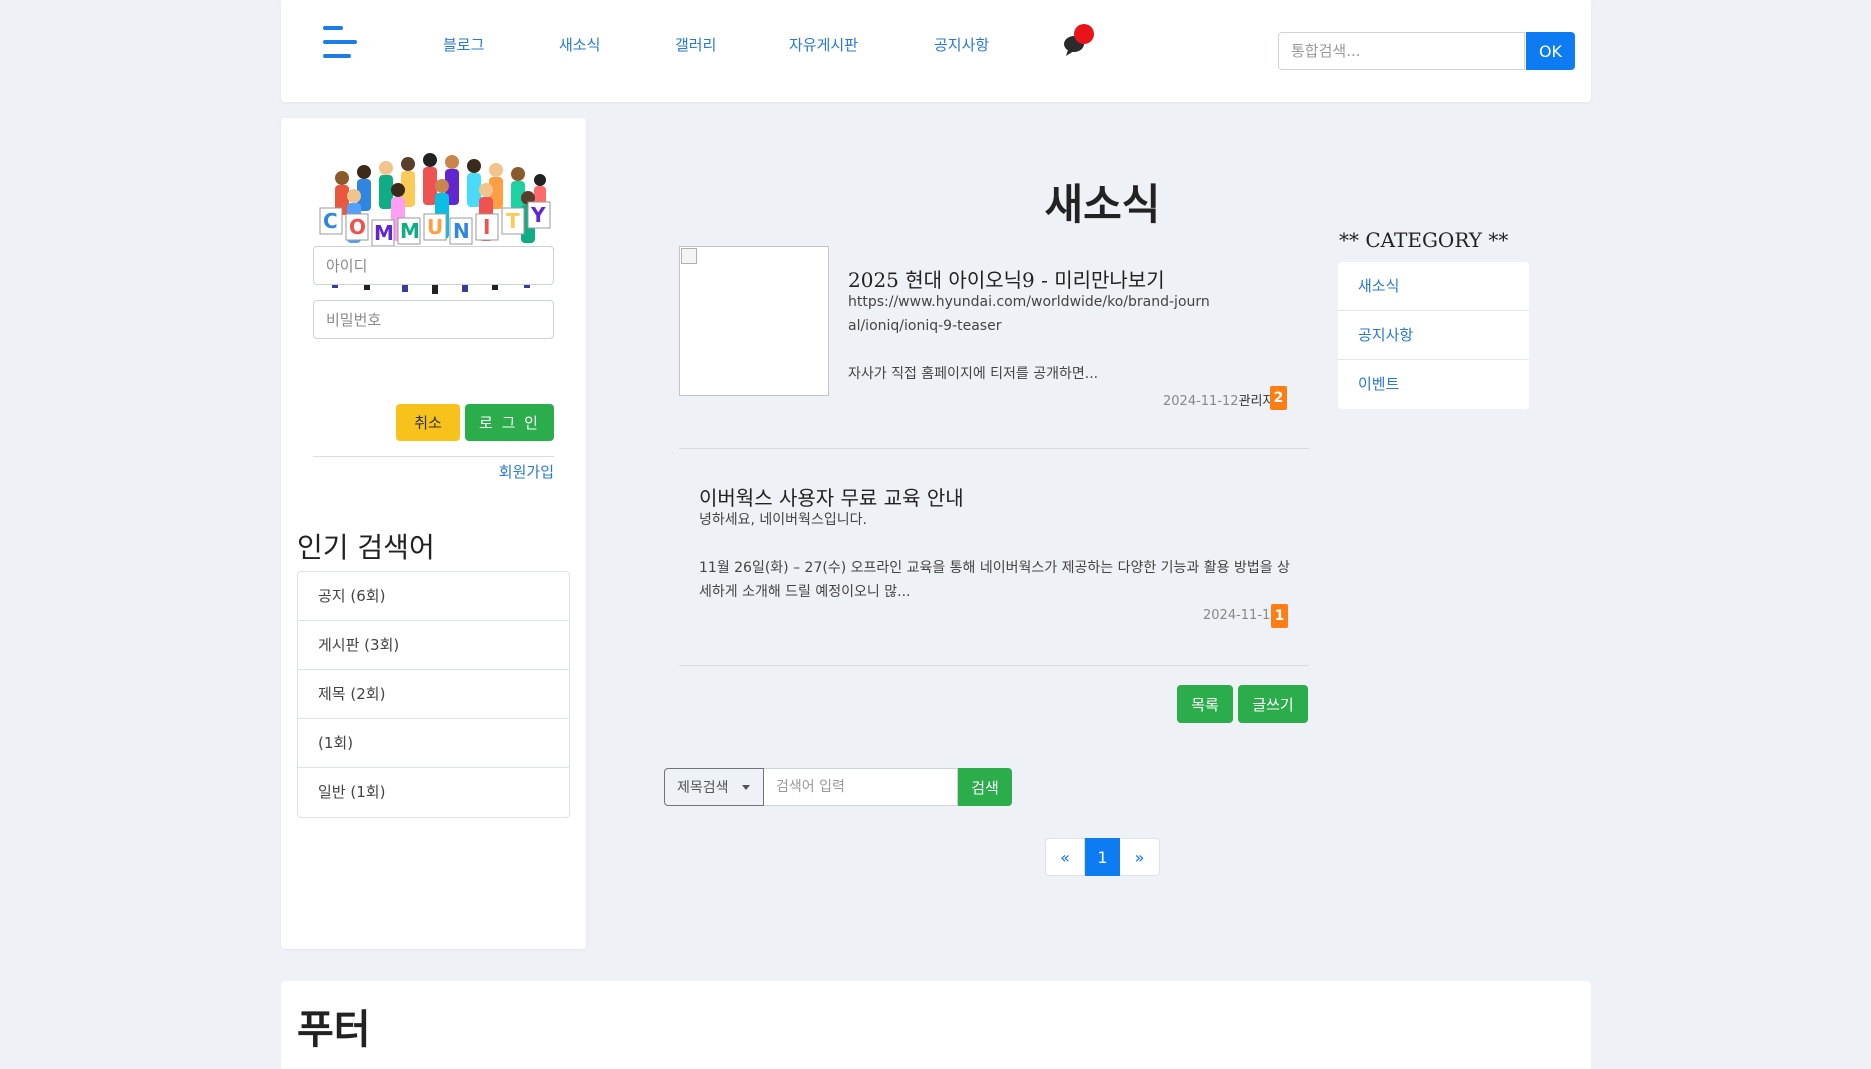  Describe the element at coordinates (985, 787) in the screenshot. I see `board-search-button: 검색` at that location.